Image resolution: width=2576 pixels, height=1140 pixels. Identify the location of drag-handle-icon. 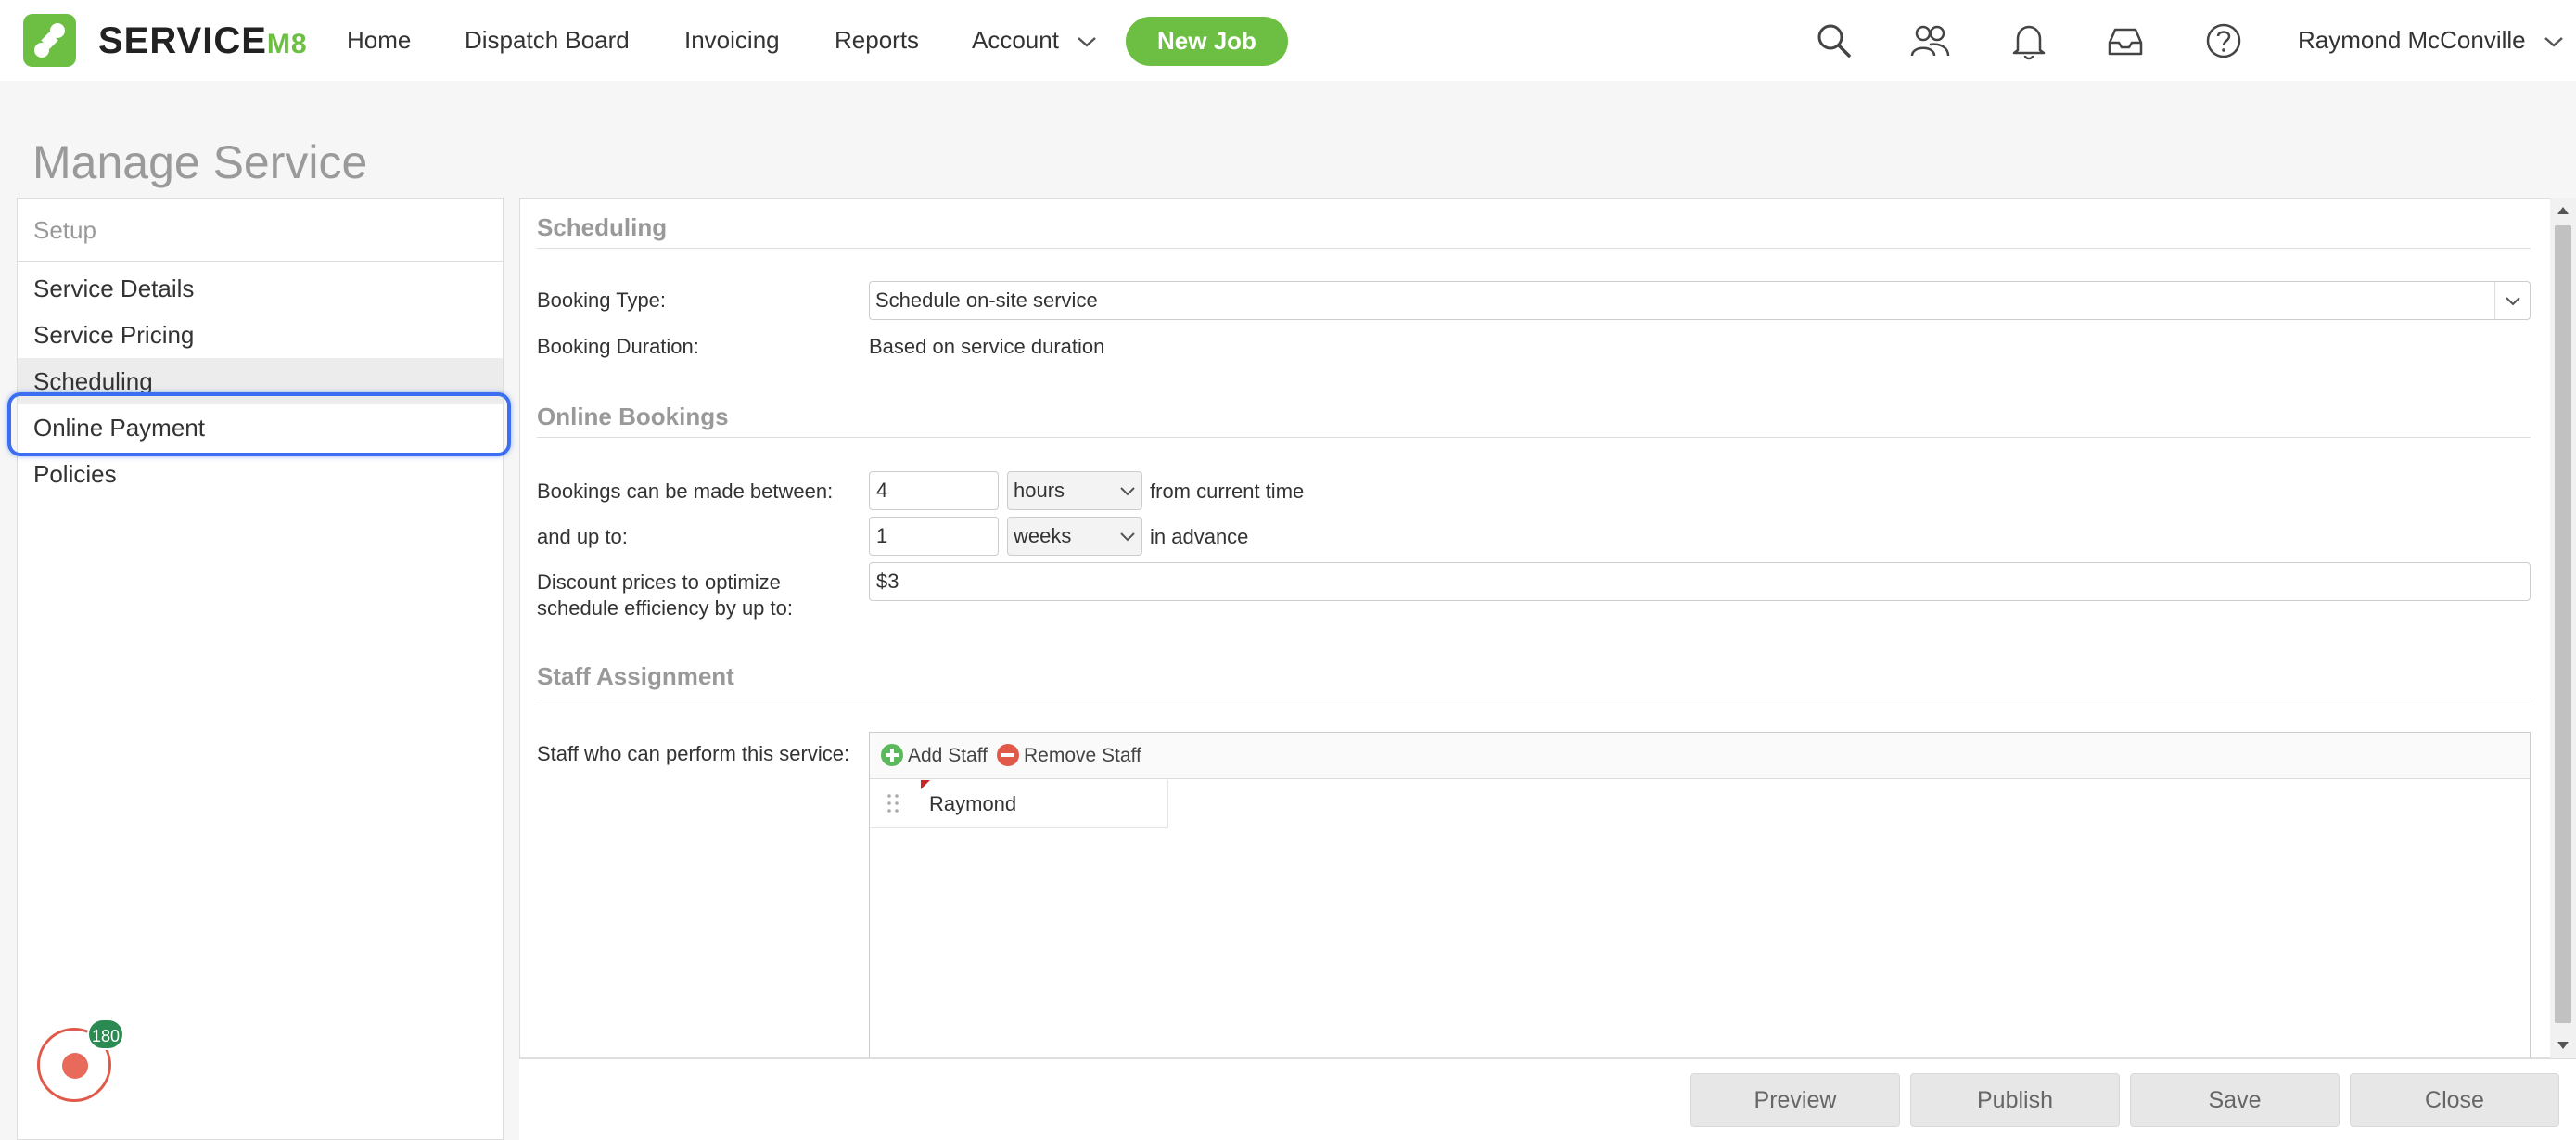
(893, 803).